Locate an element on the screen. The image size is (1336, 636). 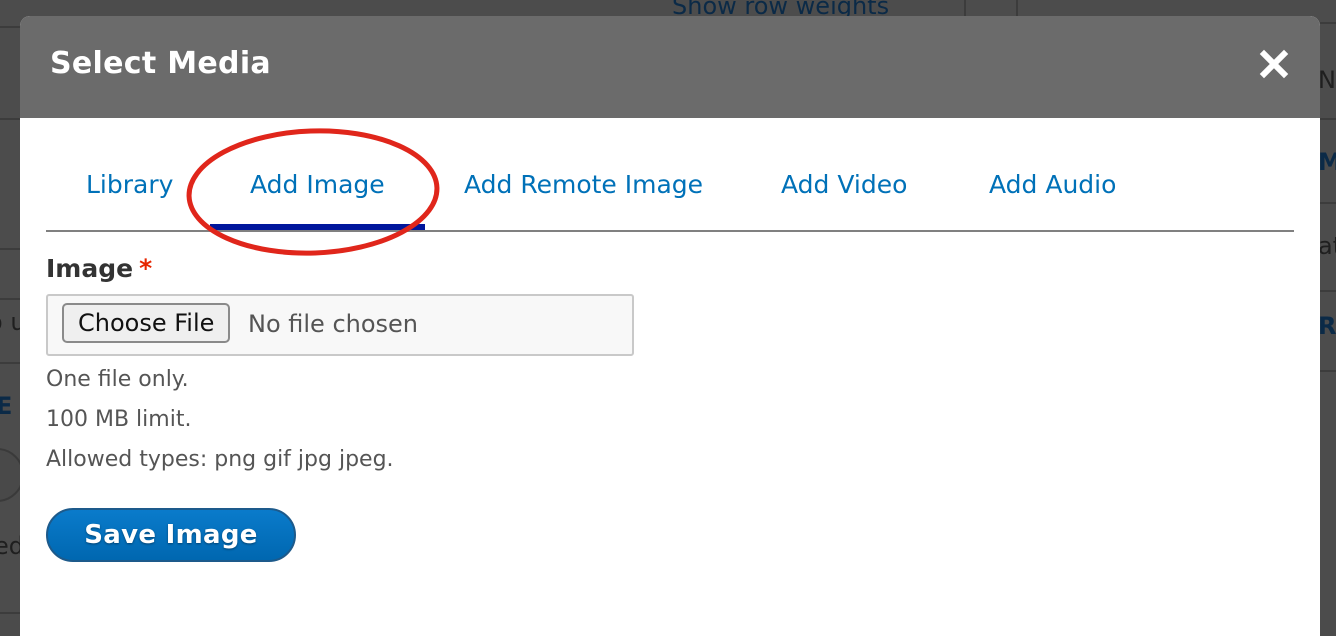
image-field-label: Image * is located at coordinates (99, 268).